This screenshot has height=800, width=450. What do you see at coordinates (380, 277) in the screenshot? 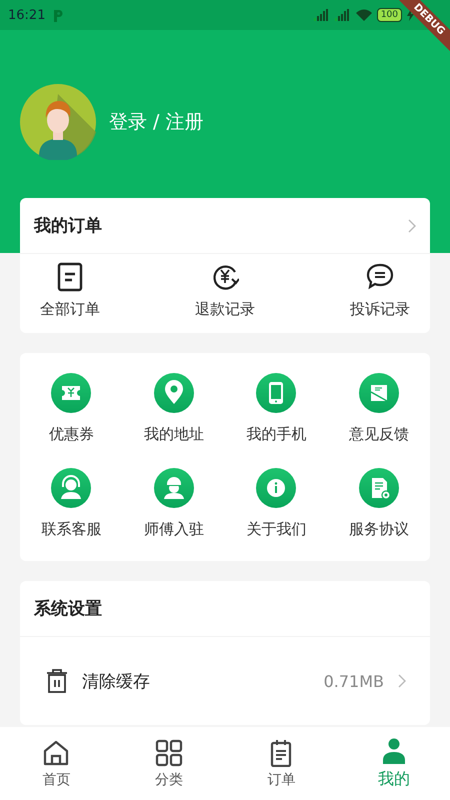
I see `chat-icon` at bounding box center [380, 277].